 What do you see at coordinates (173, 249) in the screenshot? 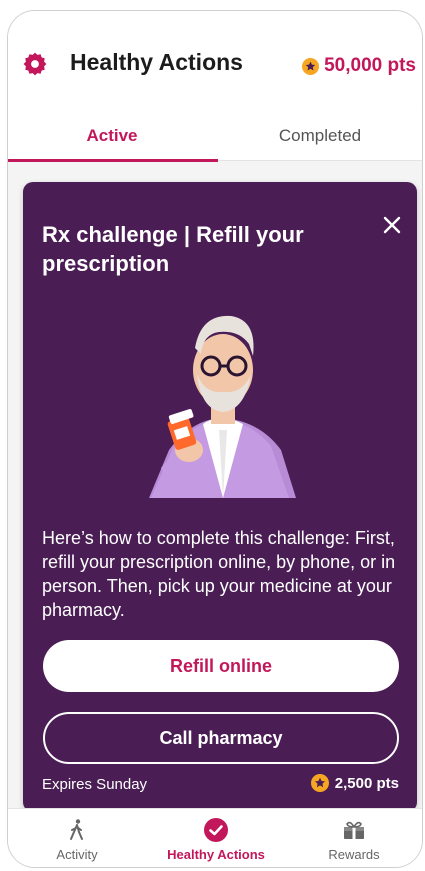
I see `challenge-title: Rx challenge | Refill your prescription` at bounding box center [173, 249].